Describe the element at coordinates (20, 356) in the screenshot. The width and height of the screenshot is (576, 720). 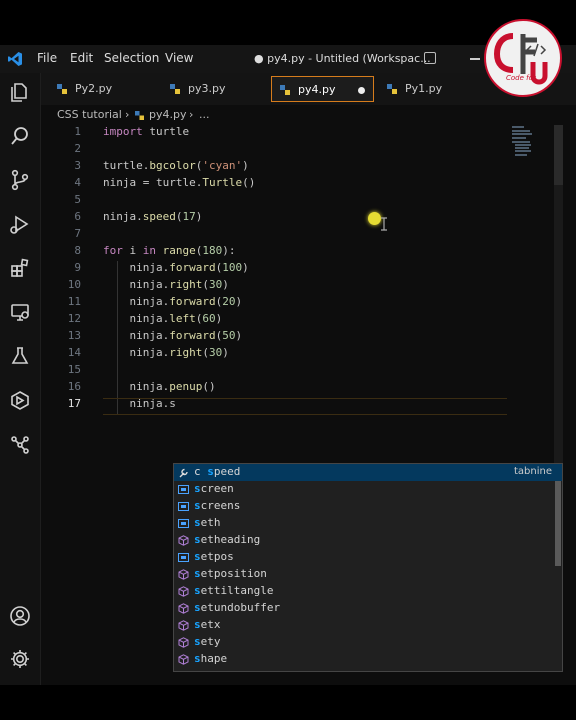
I see `testing-icon` at that location.